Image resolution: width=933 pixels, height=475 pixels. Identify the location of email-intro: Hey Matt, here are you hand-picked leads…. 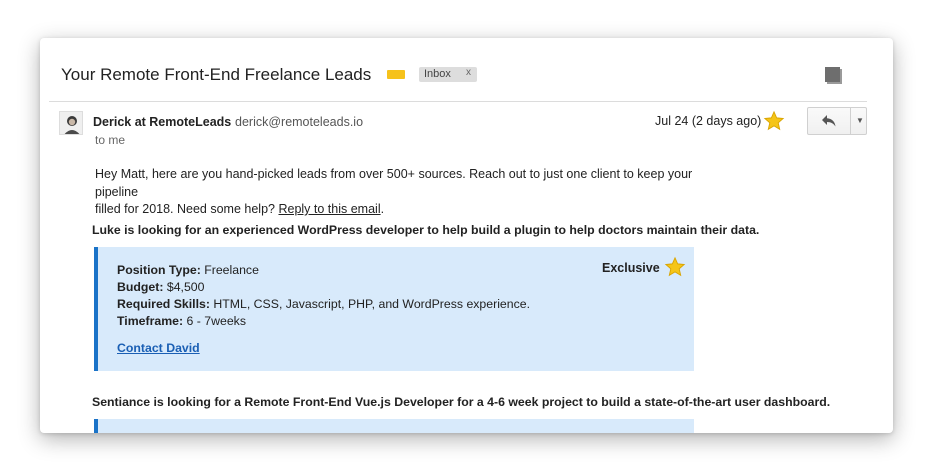
(415, 192).